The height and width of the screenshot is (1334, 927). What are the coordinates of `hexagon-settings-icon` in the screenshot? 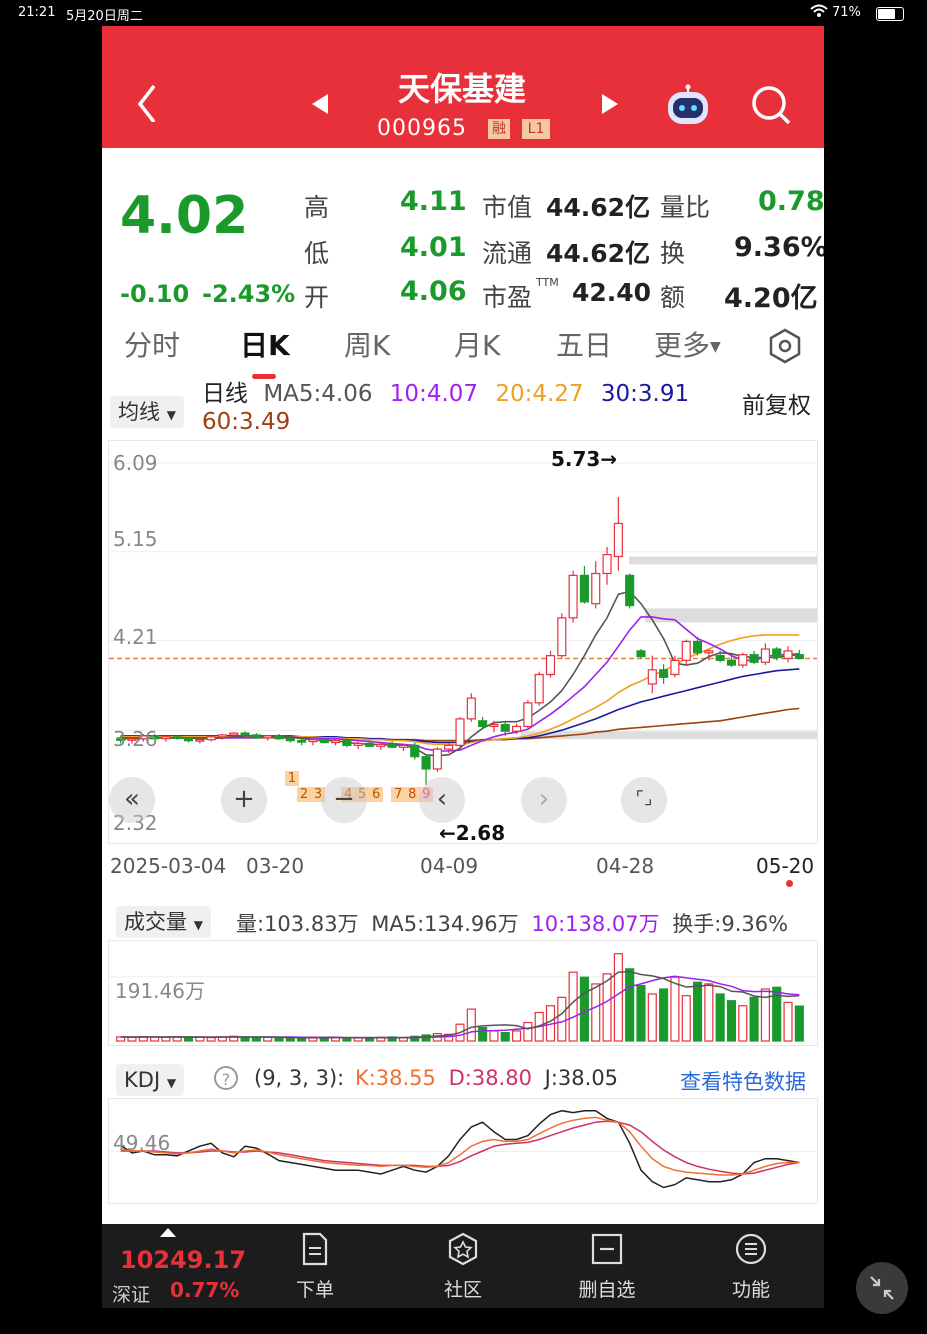 It's located at (785, 346).